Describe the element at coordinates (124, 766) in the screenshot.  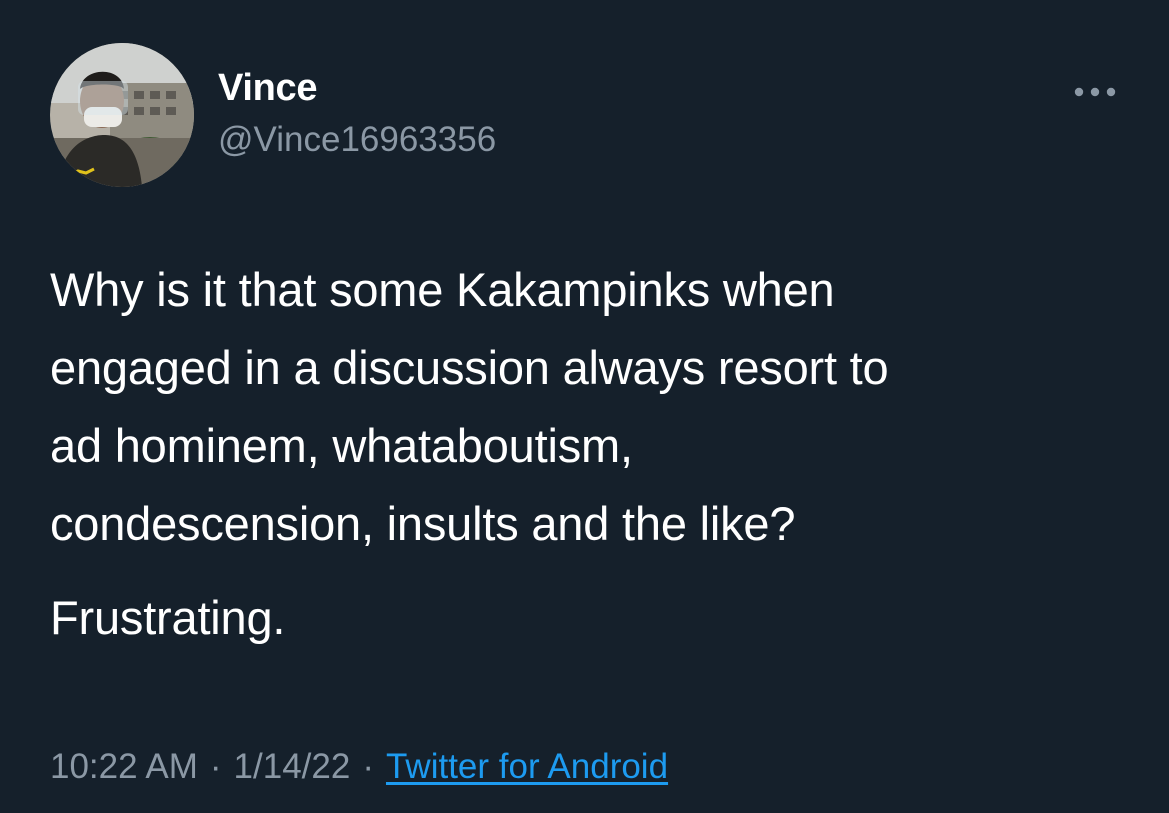
I see `tweet-time: 10:22 AM` at that location.